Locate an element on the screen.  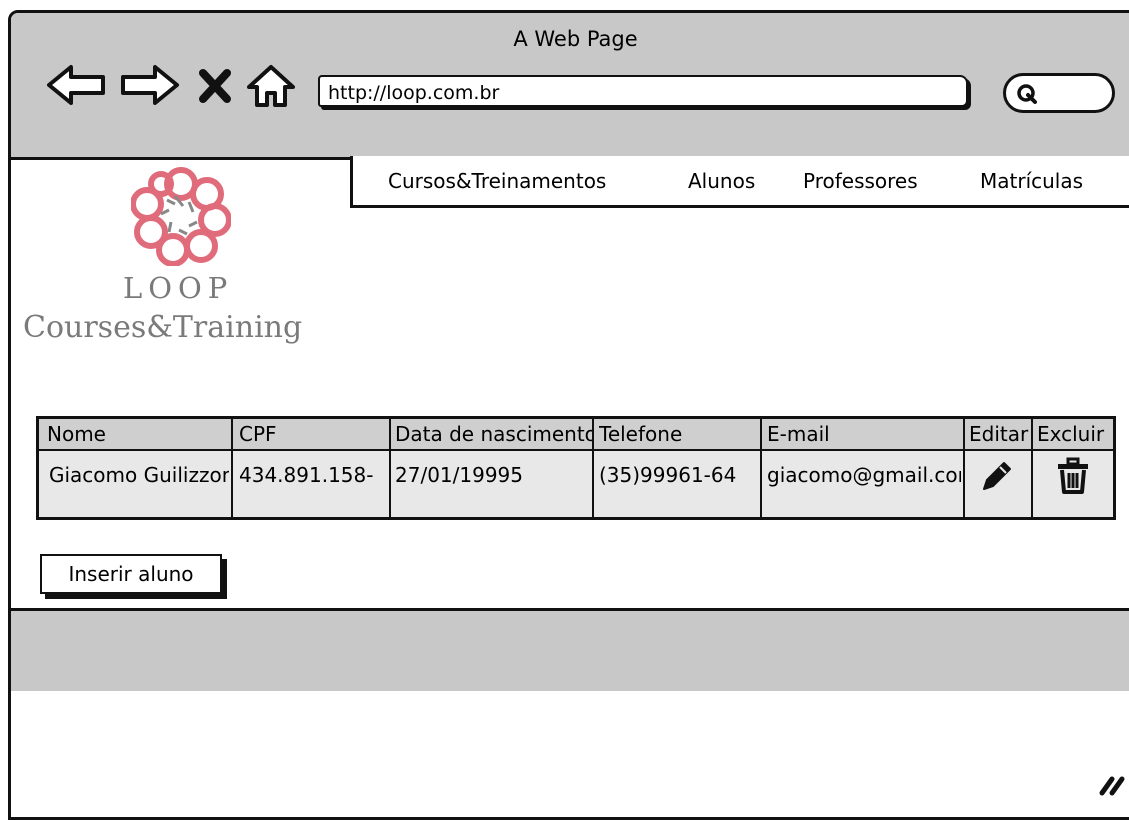
close-icon is located at coordinates (215, 85).